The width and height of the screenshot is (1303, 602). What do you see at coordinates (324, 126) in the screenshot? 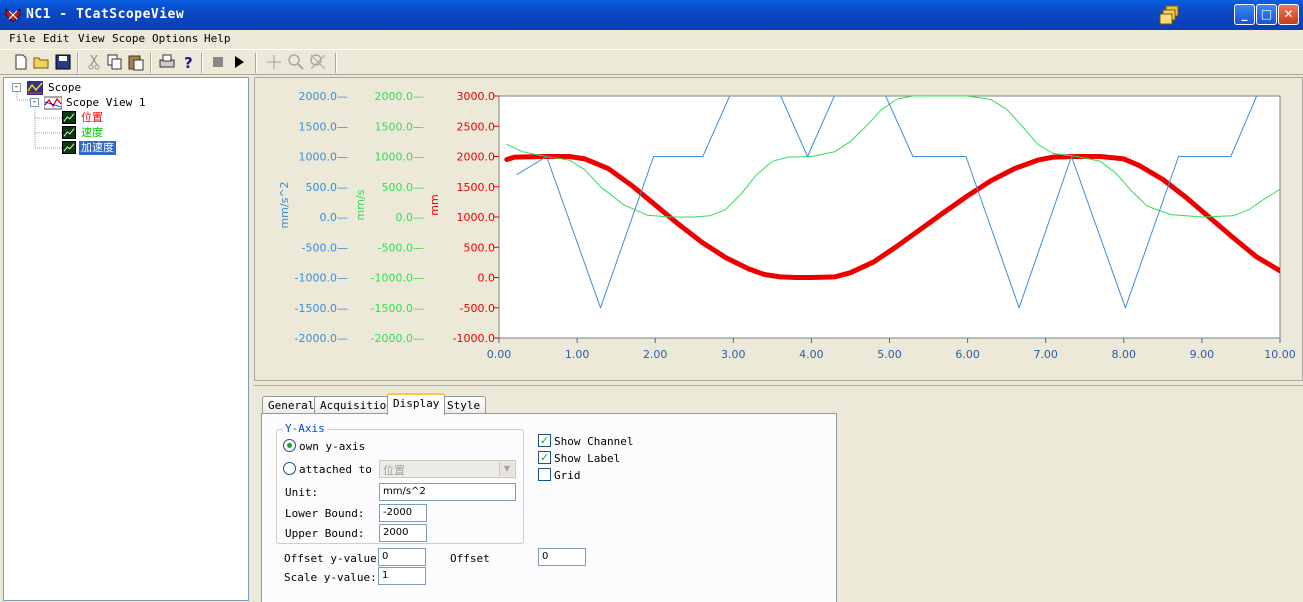
I see `y-tick-label-acc: 1500.0—` at bounding box center [324, 126].